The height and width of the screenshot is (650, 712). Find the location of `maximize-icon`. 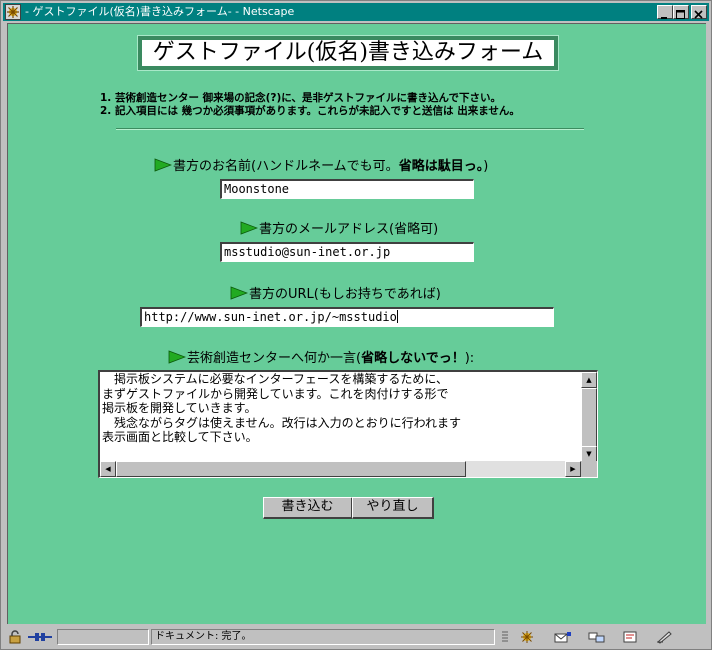

maximize-icon is located at coordinates (680, 14).